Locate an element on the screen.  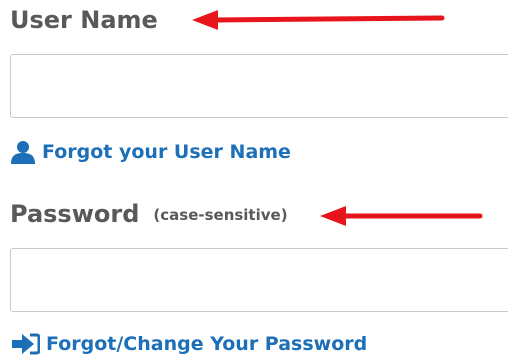
forgot-password-label: Forgot/Change Your Password is located at coordinates (207, 344).